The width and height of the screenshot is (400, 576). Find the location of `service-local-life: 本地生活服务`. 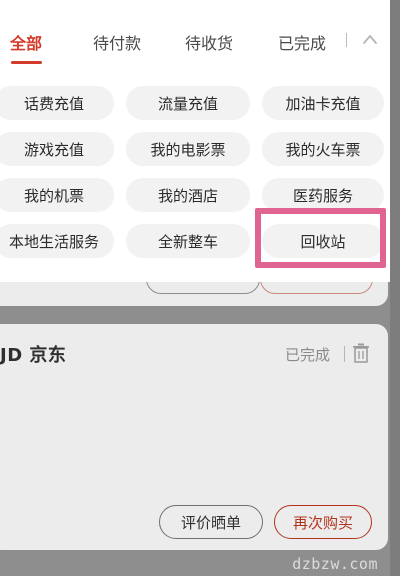

service-local-life: 本地生活服务 is located at coordinates (57, 241).